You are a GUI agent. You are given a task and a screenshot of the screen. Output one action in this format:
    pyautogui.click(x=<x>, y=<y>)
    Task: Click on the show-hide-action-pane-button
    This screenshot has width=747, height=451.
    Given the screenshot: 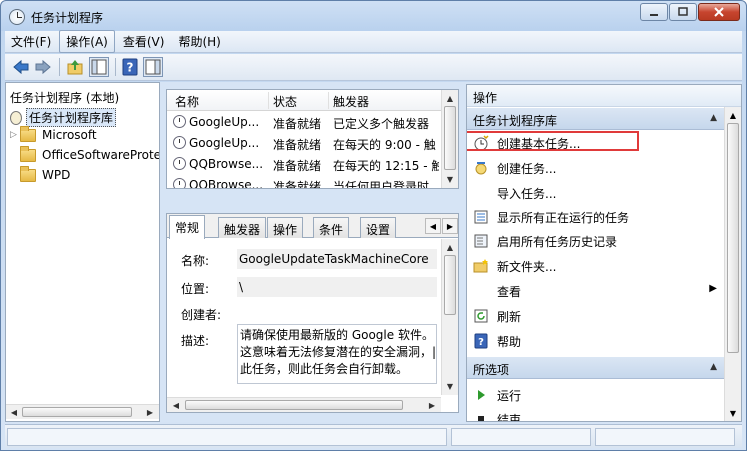 What is the action you would take?
    pyautogui.click(x=153, y=67)
    